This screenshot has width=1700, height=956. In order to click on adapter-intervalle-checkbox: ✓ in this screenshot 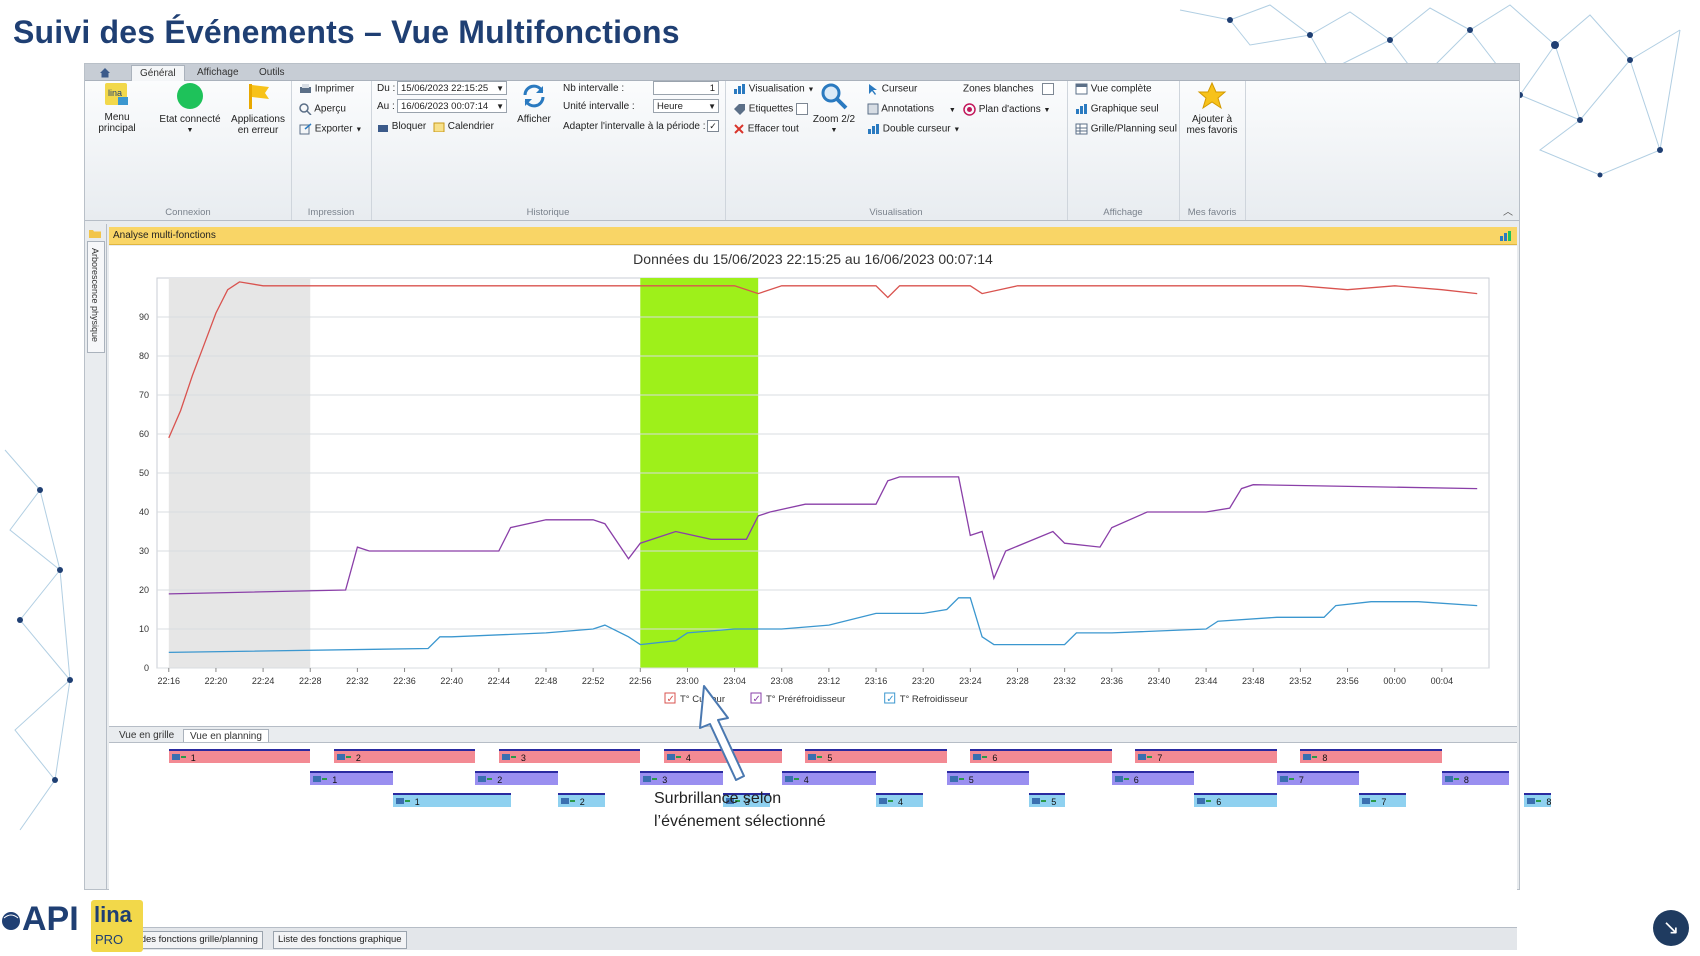, I will do `click(713, 126)`.